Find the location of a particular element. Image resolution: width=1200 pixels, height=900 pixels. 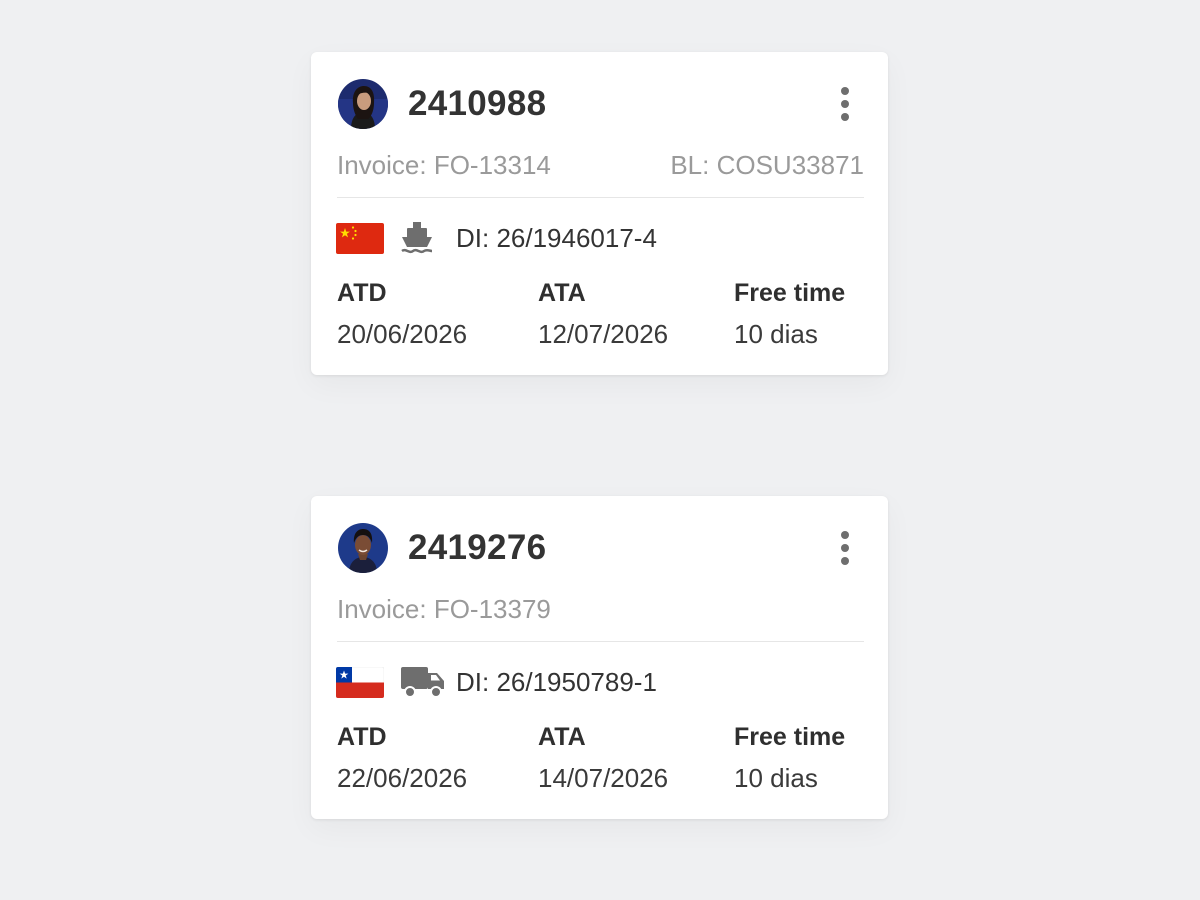

atd-column: ATD 22/06/2026 is located at coordinates (402, 758).